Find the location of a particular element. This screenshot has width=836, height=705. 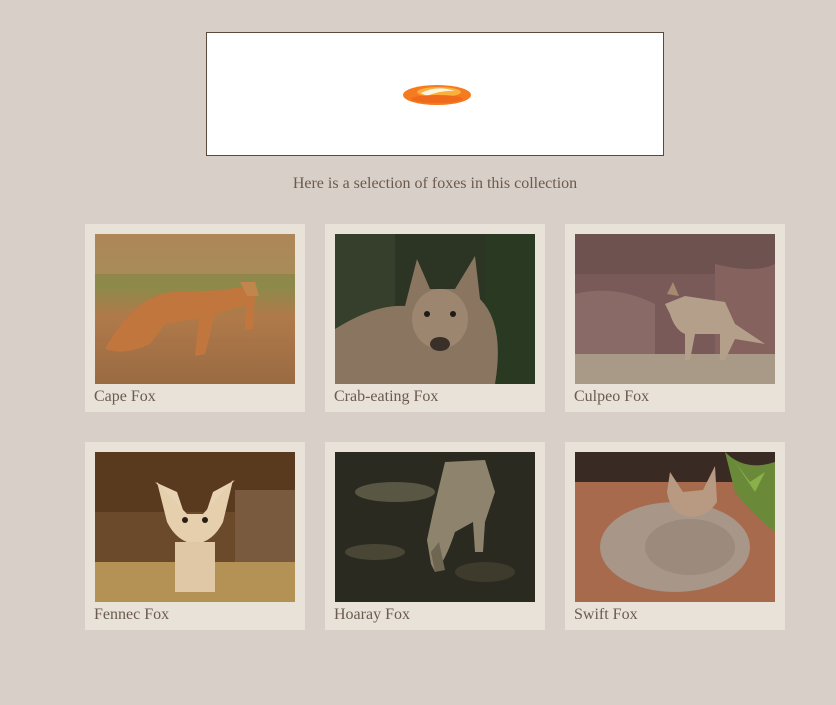

fox-card-culpeo: Culpeo Fox is located at coordinates (675, 318).